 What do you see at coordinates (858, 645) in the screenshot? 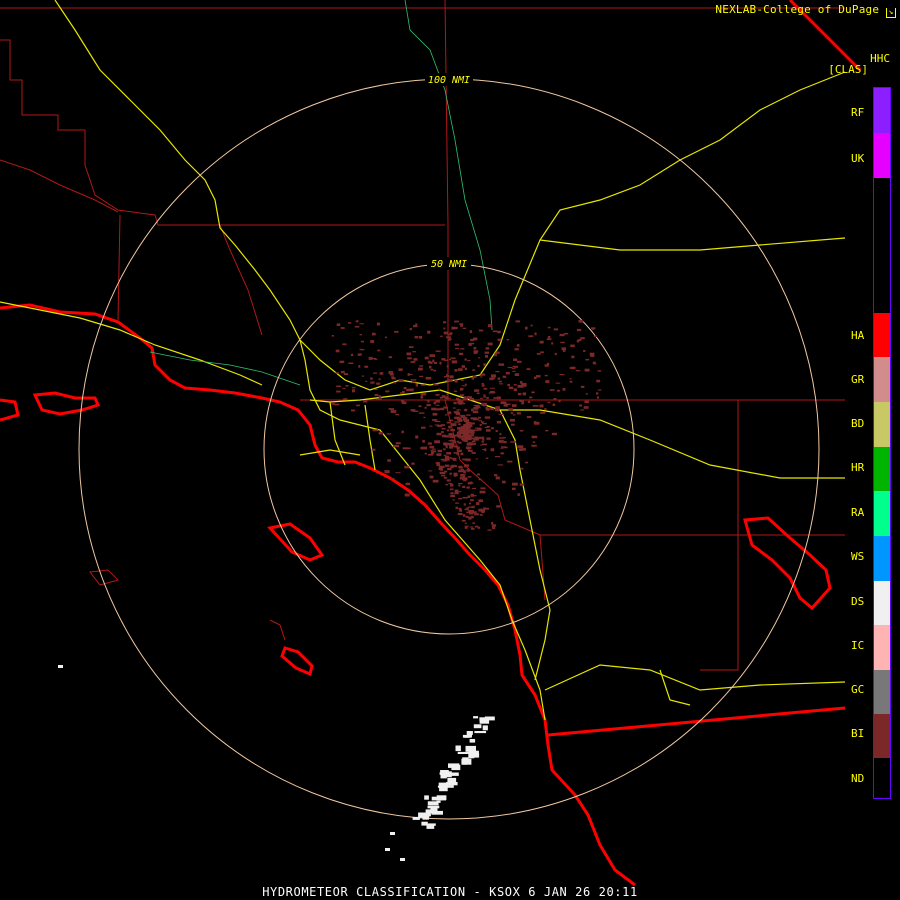
I see `legend-label-ic: IC` at bounding box center [858, 645].